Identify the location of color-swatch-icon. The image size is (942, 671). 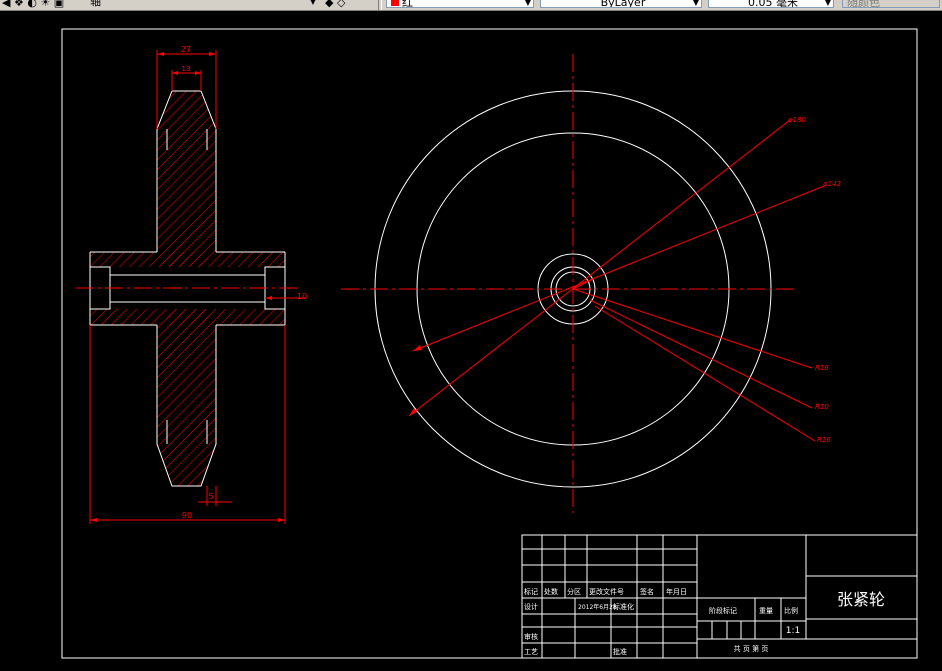
(395, 3).